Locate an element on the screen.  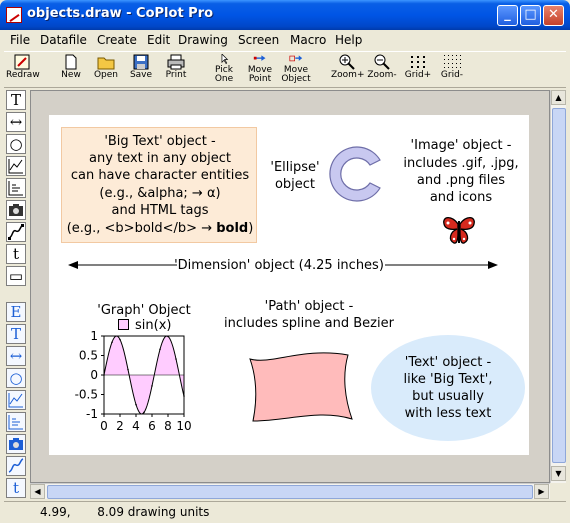
ellipse-object is located at coordinates (358, 174).